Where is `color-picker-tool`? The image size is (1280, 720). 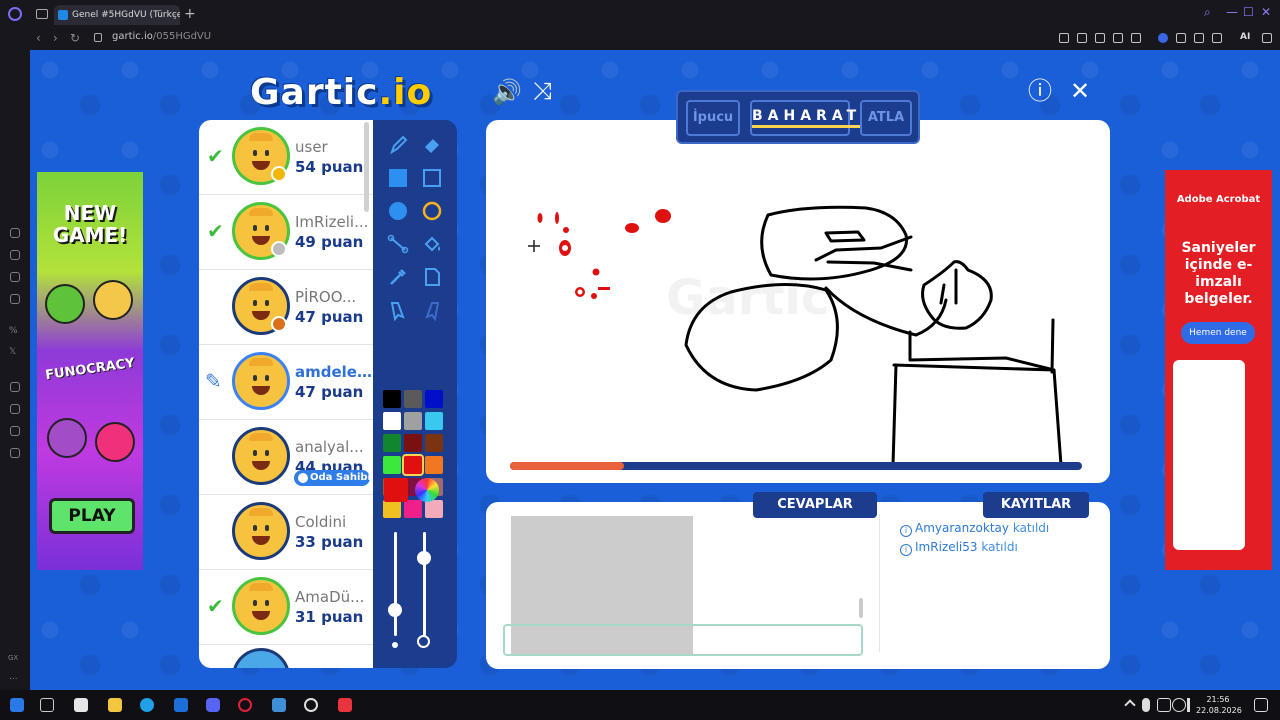
color-picker-tool is located at coordinates (398, 277).